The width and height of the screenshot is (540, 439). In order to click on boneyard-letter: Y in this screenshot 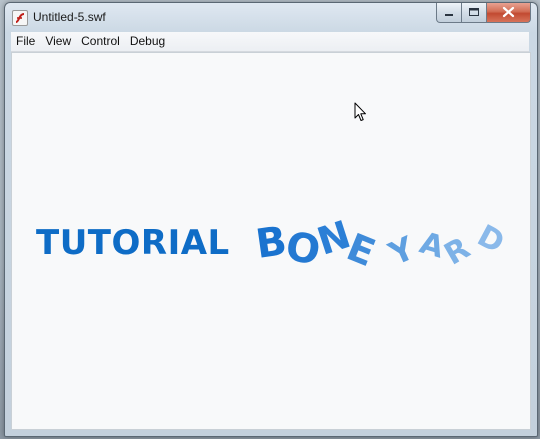, I will do `click(401, 251)`.